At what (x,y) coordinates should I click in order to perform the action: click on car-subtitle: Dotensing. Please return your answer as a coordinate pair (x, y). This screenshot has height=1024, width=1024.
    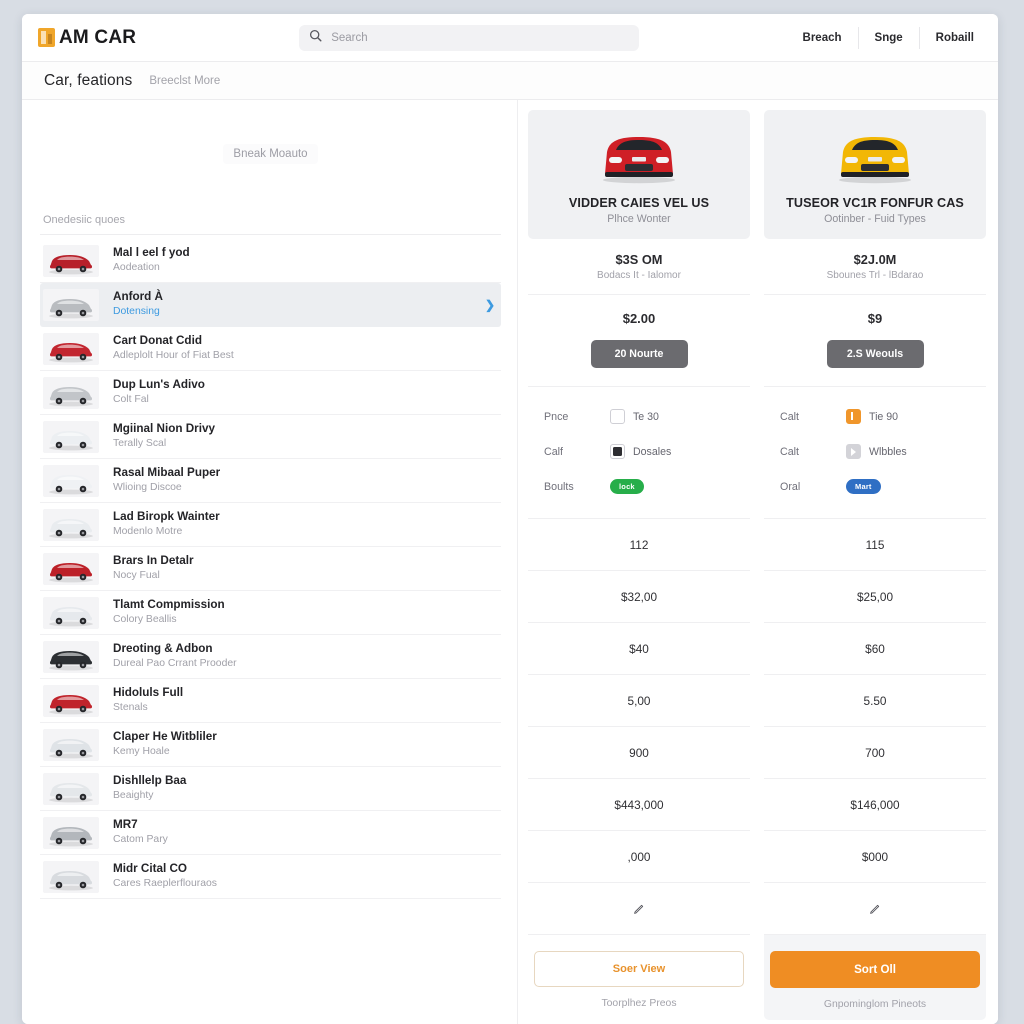
    Looking at the image, I should click on (136, 312).